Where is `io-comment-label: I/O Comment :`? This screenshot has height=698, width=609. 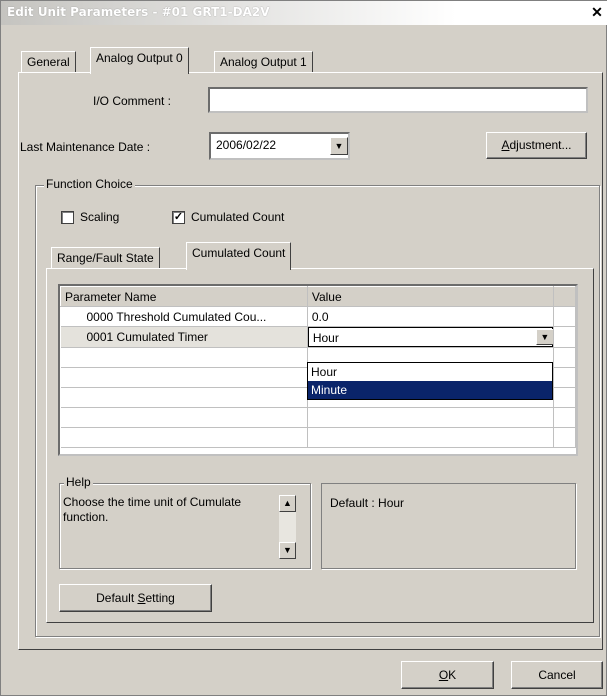 io-comment-label: I/O Comment : is located at coordinates (132, 101).